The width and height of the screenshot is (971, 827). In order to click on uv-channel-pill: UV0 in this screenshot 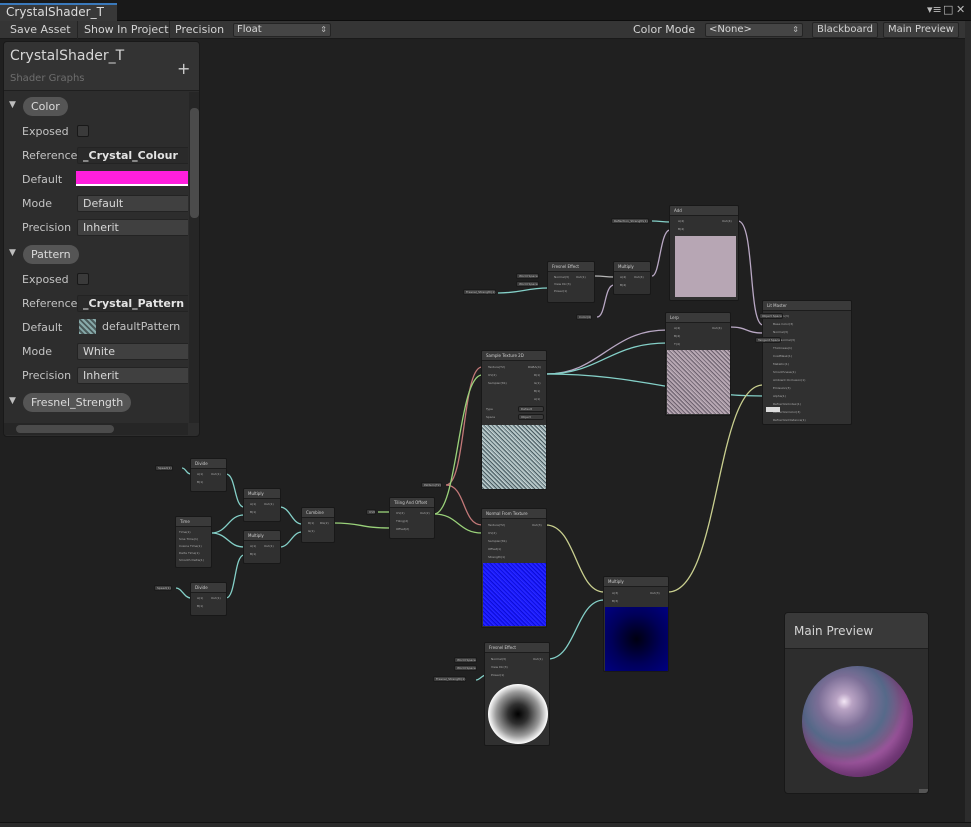, I will do `click(371, 512)`.